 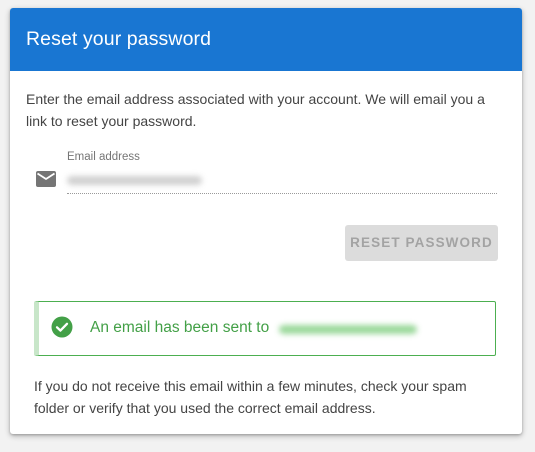 What do you see at coordinates (180, 327) in the screenshot?
I see `alert-message: An email has been sent to` at bounding box center [180, 327].